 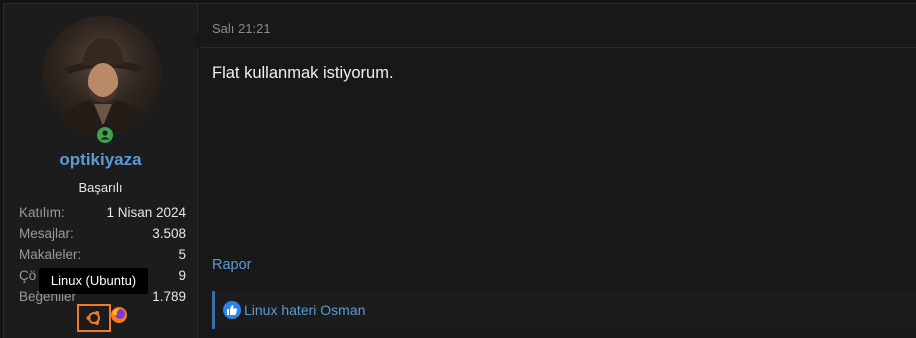 I want to click on post-date: Salı 21:21, so click(x=241, y=28).